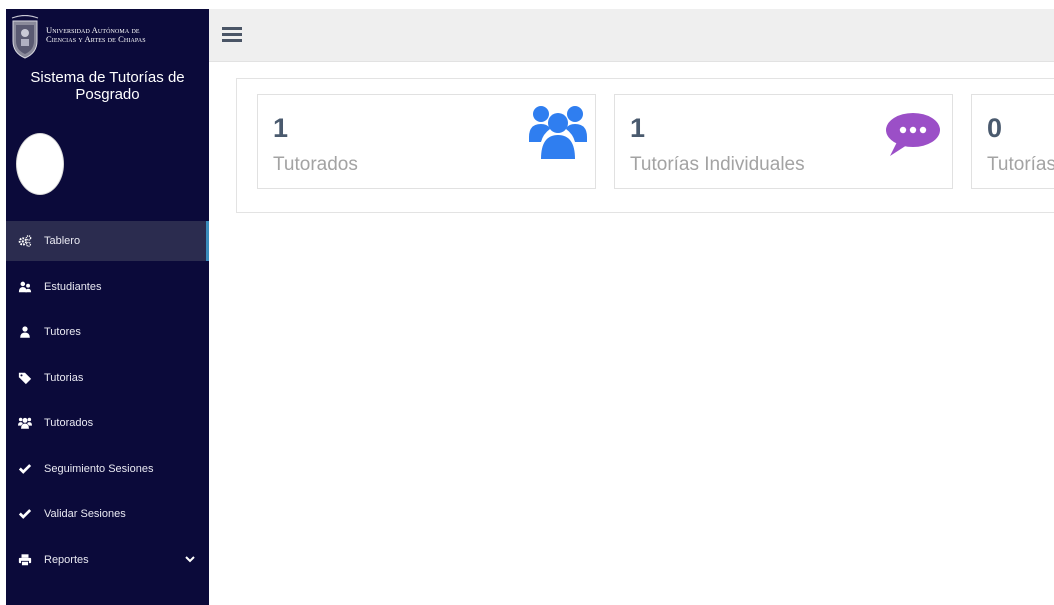  What do you see at coordinates (40, 164) in the screenshot?
I see `user-avatar` at bounding box center [40, 164].